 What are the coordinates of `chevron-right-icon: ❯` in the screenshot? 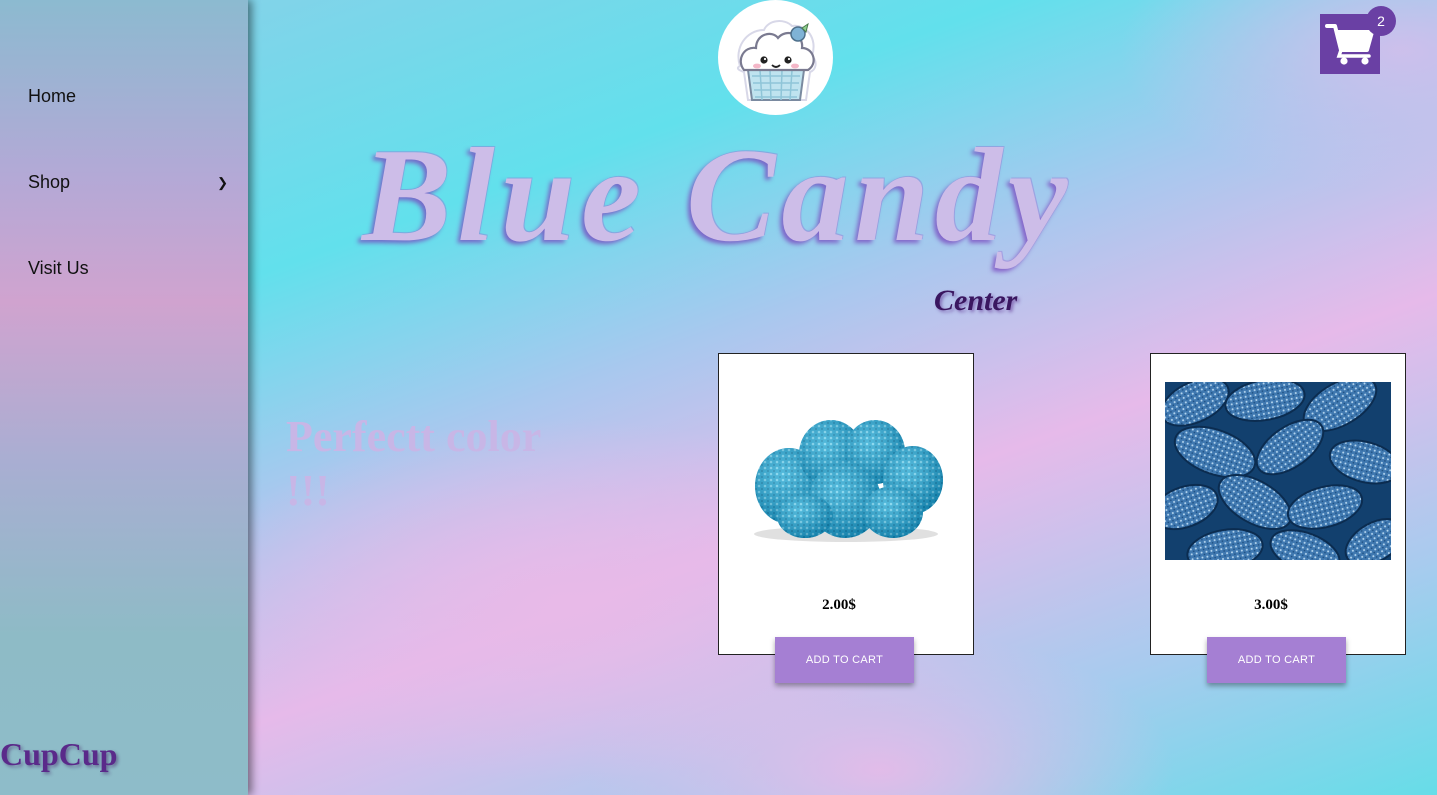 It's located at (222, 182).